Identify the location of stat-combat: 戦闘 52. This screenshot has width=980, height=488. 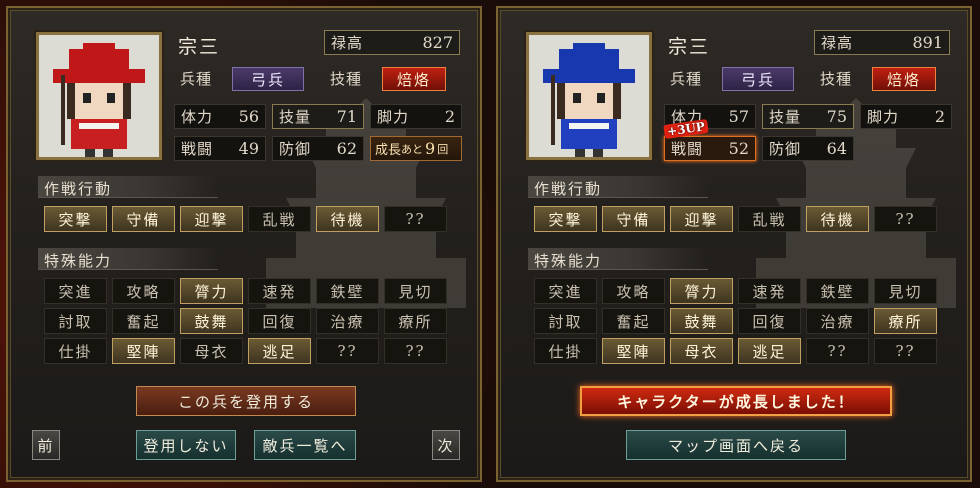
(710, 148).